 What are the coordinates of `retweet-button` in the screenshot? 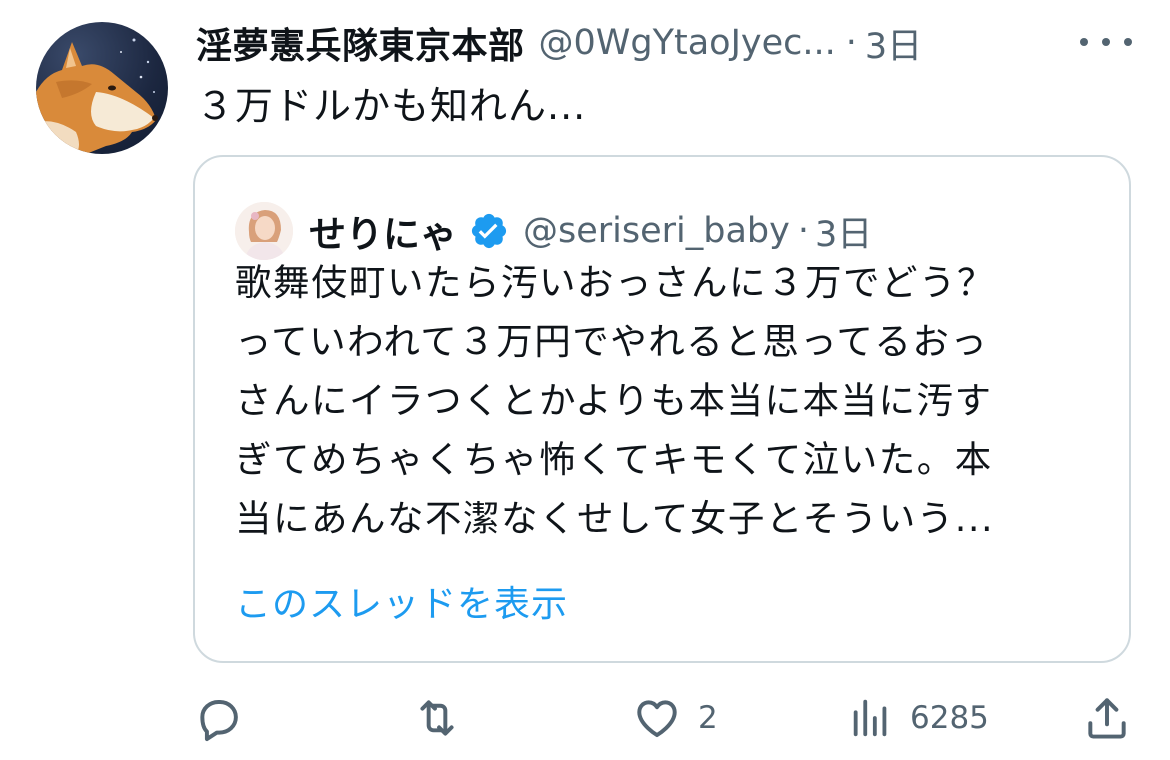 It's located at (437, 718).